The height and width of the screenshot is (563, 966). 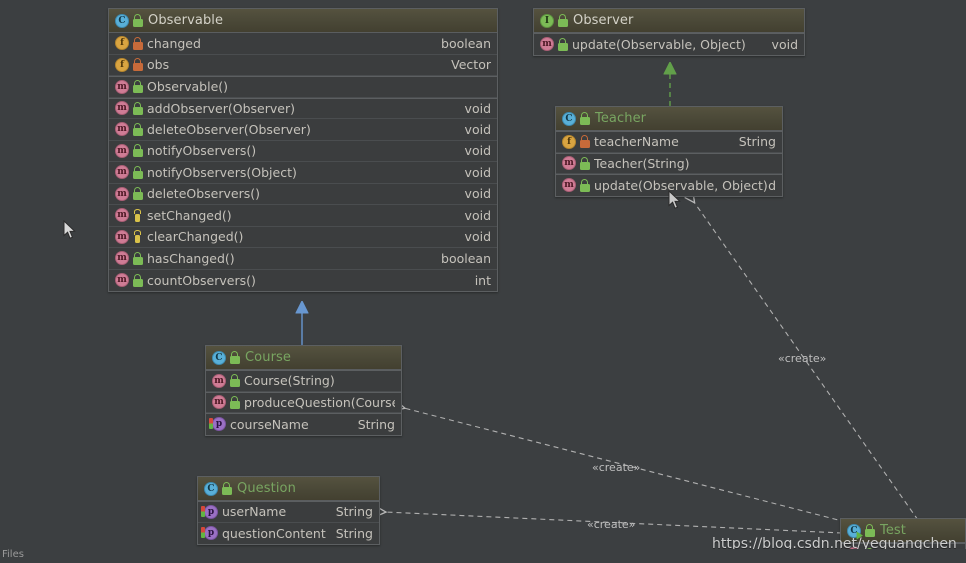 I want to click on uml-member-name: hasChanged(), so click(x=191, y=258).